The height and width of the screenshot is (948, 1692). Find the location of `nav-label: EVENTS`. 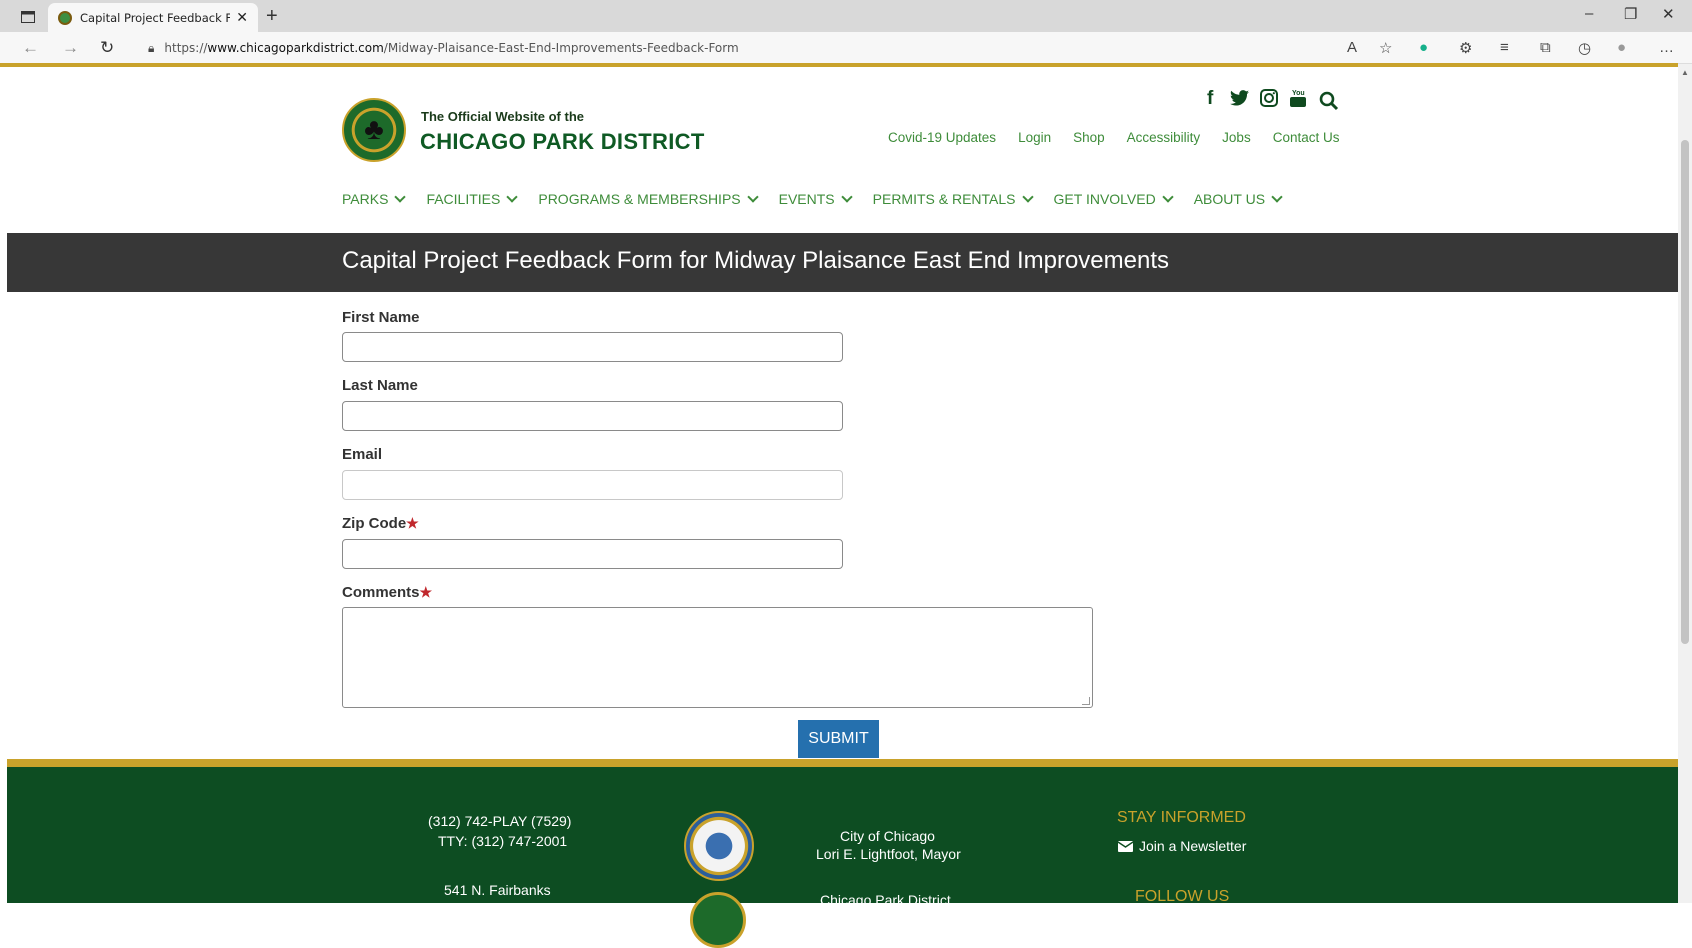

nav-label: EVENTS is located at coordinates (806, 199).